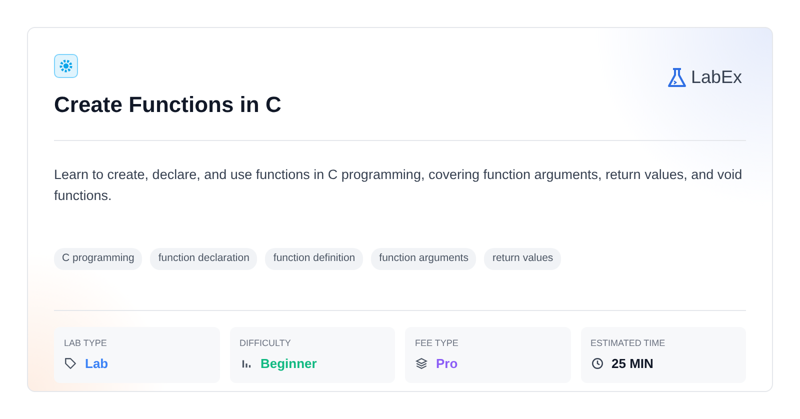 The height and width of the screenshot is (419, 800). What do you see at coordinates (70, 363) in the screenshot?
I see `tag-icon` at bounding box center [70, 363].